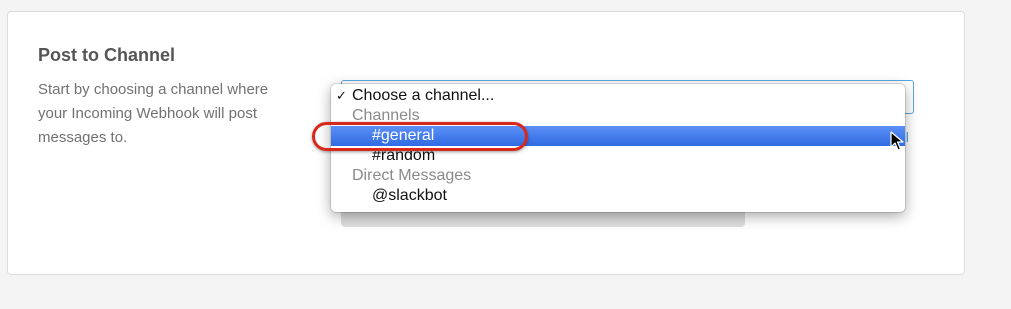 The image size is (1011, 309). I want to click on checkmark-icon: ✓, so click(341, 95).